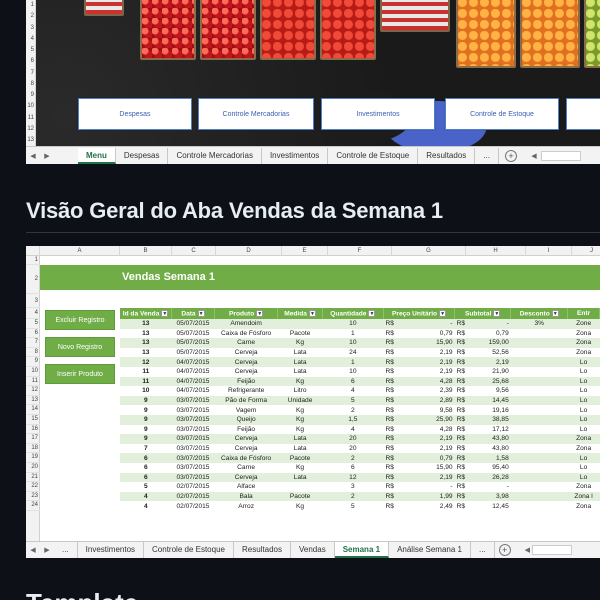 The height and width of the screenshot is (600, 600). I want to click on table-cell: 25,68, so click(491, 381).